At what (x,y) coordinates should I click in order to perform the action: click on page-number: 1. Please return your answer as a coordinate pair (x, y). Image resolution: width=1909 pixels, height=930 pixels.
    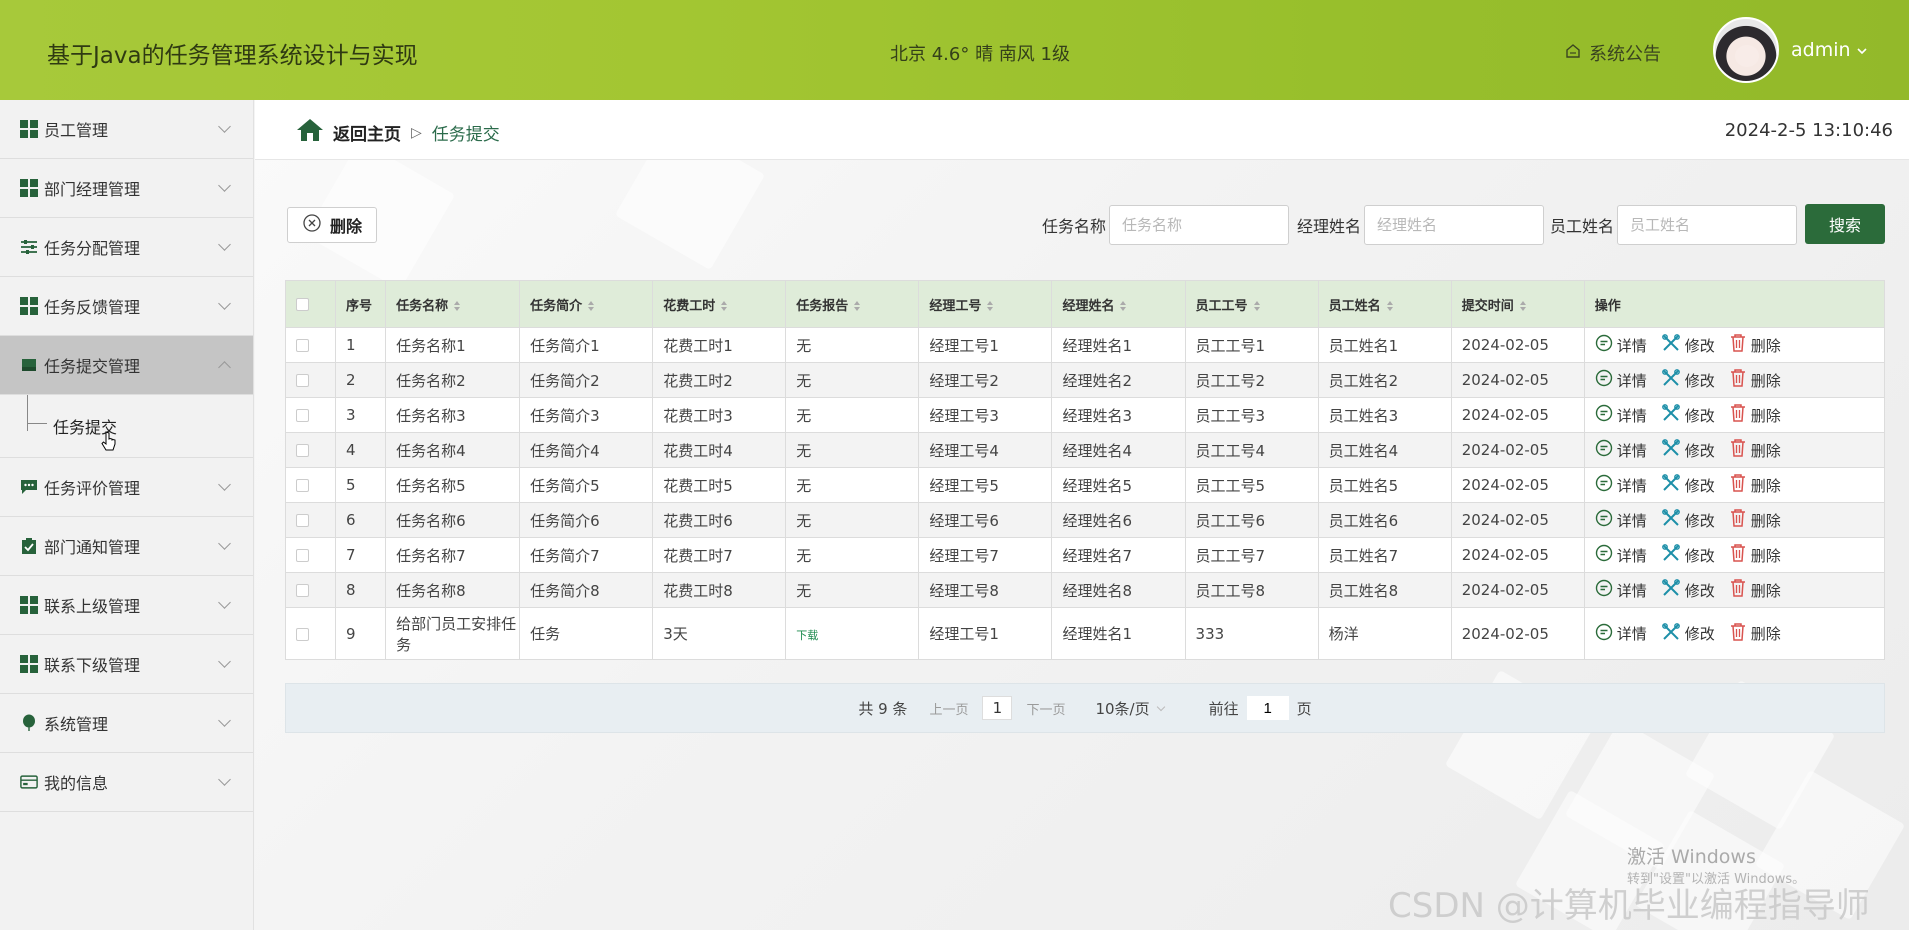
    Looking at the image, I should click on (997, 708).